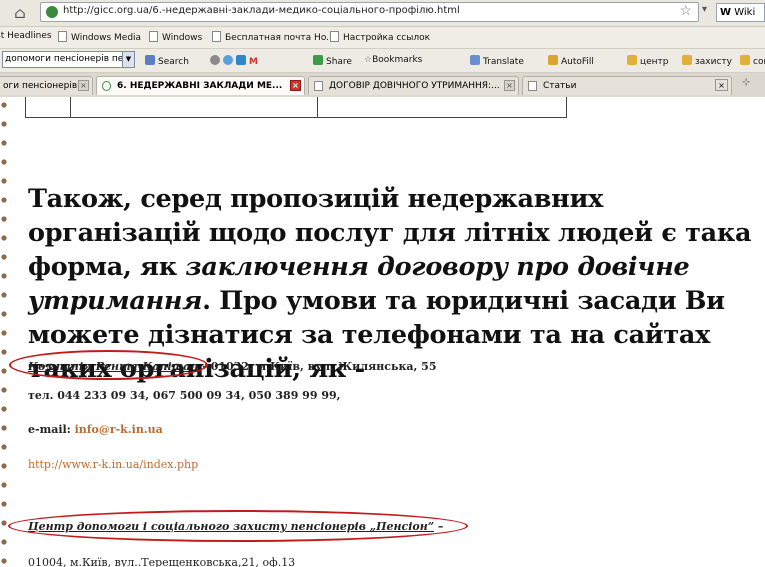 Image resolution: width=765 pixels, height=567 pixels. What do you see at coordinates (721, 85) in the screenshot?
I see `new-tab-icon: ×` at bounding box center [721, 85].